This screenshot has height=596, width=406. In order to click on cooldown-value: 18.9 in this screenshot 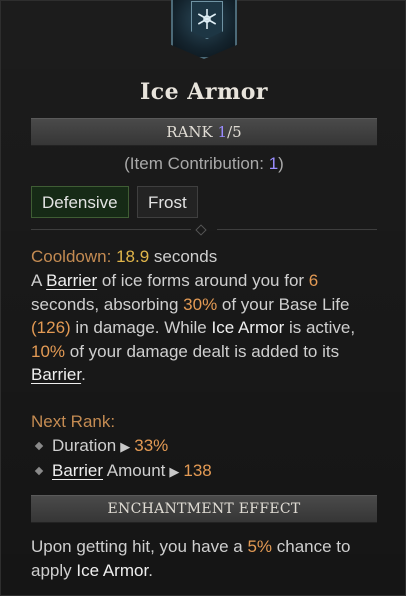, I will do `click(133, 256)`.